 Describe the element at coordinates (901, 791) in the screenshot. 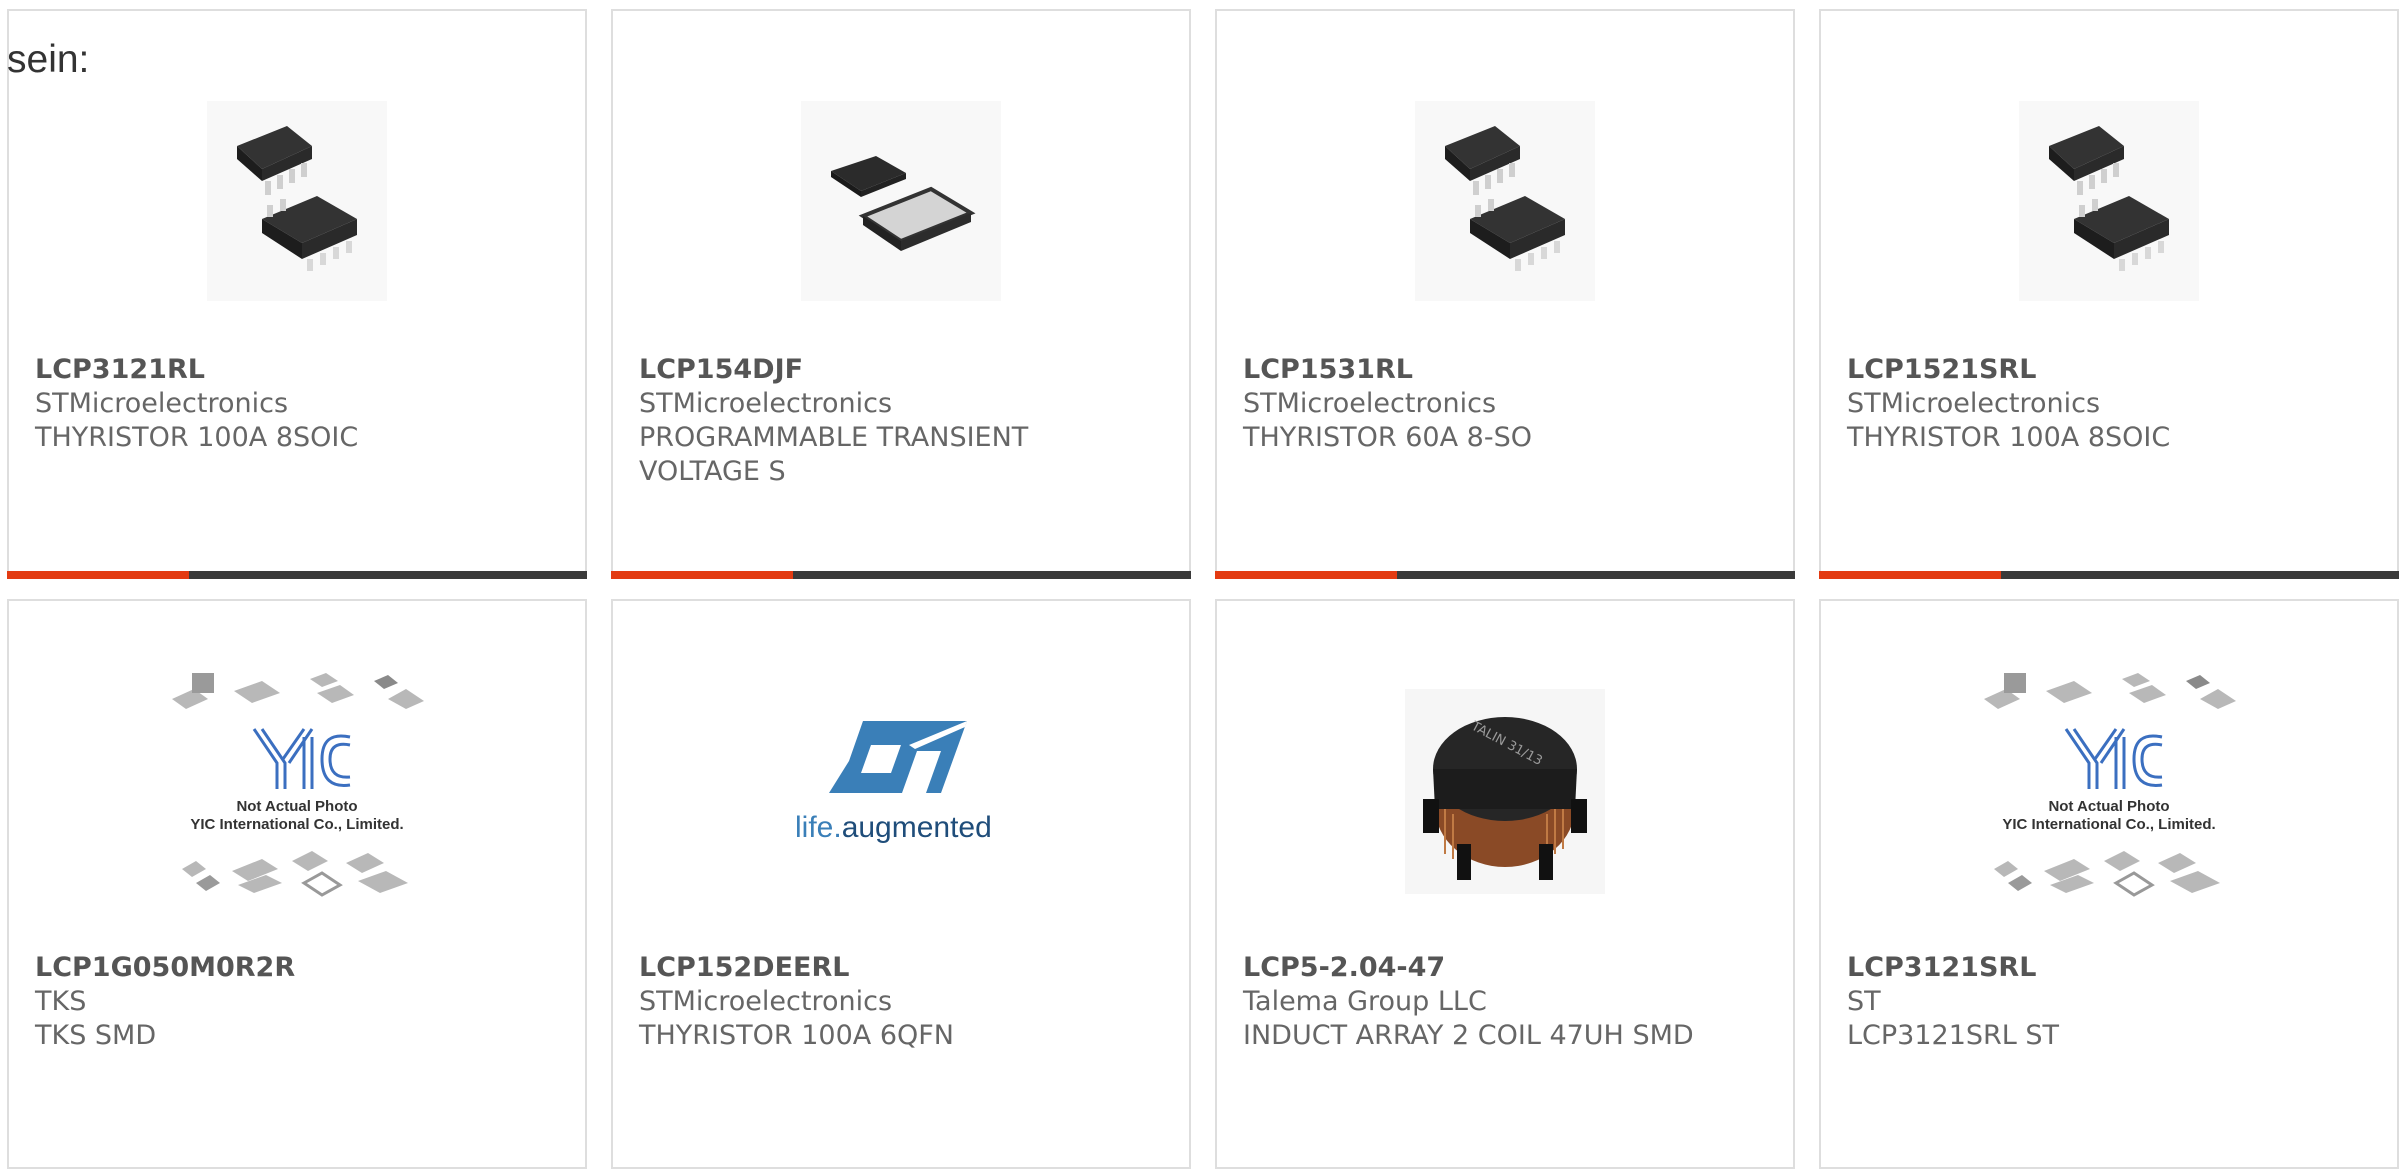

I see `st-logo-image: life.augmented` at that location.